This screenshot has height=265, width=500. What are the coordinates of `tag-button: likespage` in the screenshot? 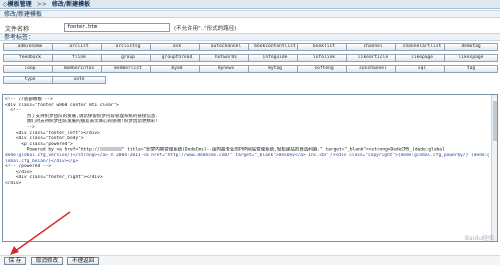 It's located at (471, 58).